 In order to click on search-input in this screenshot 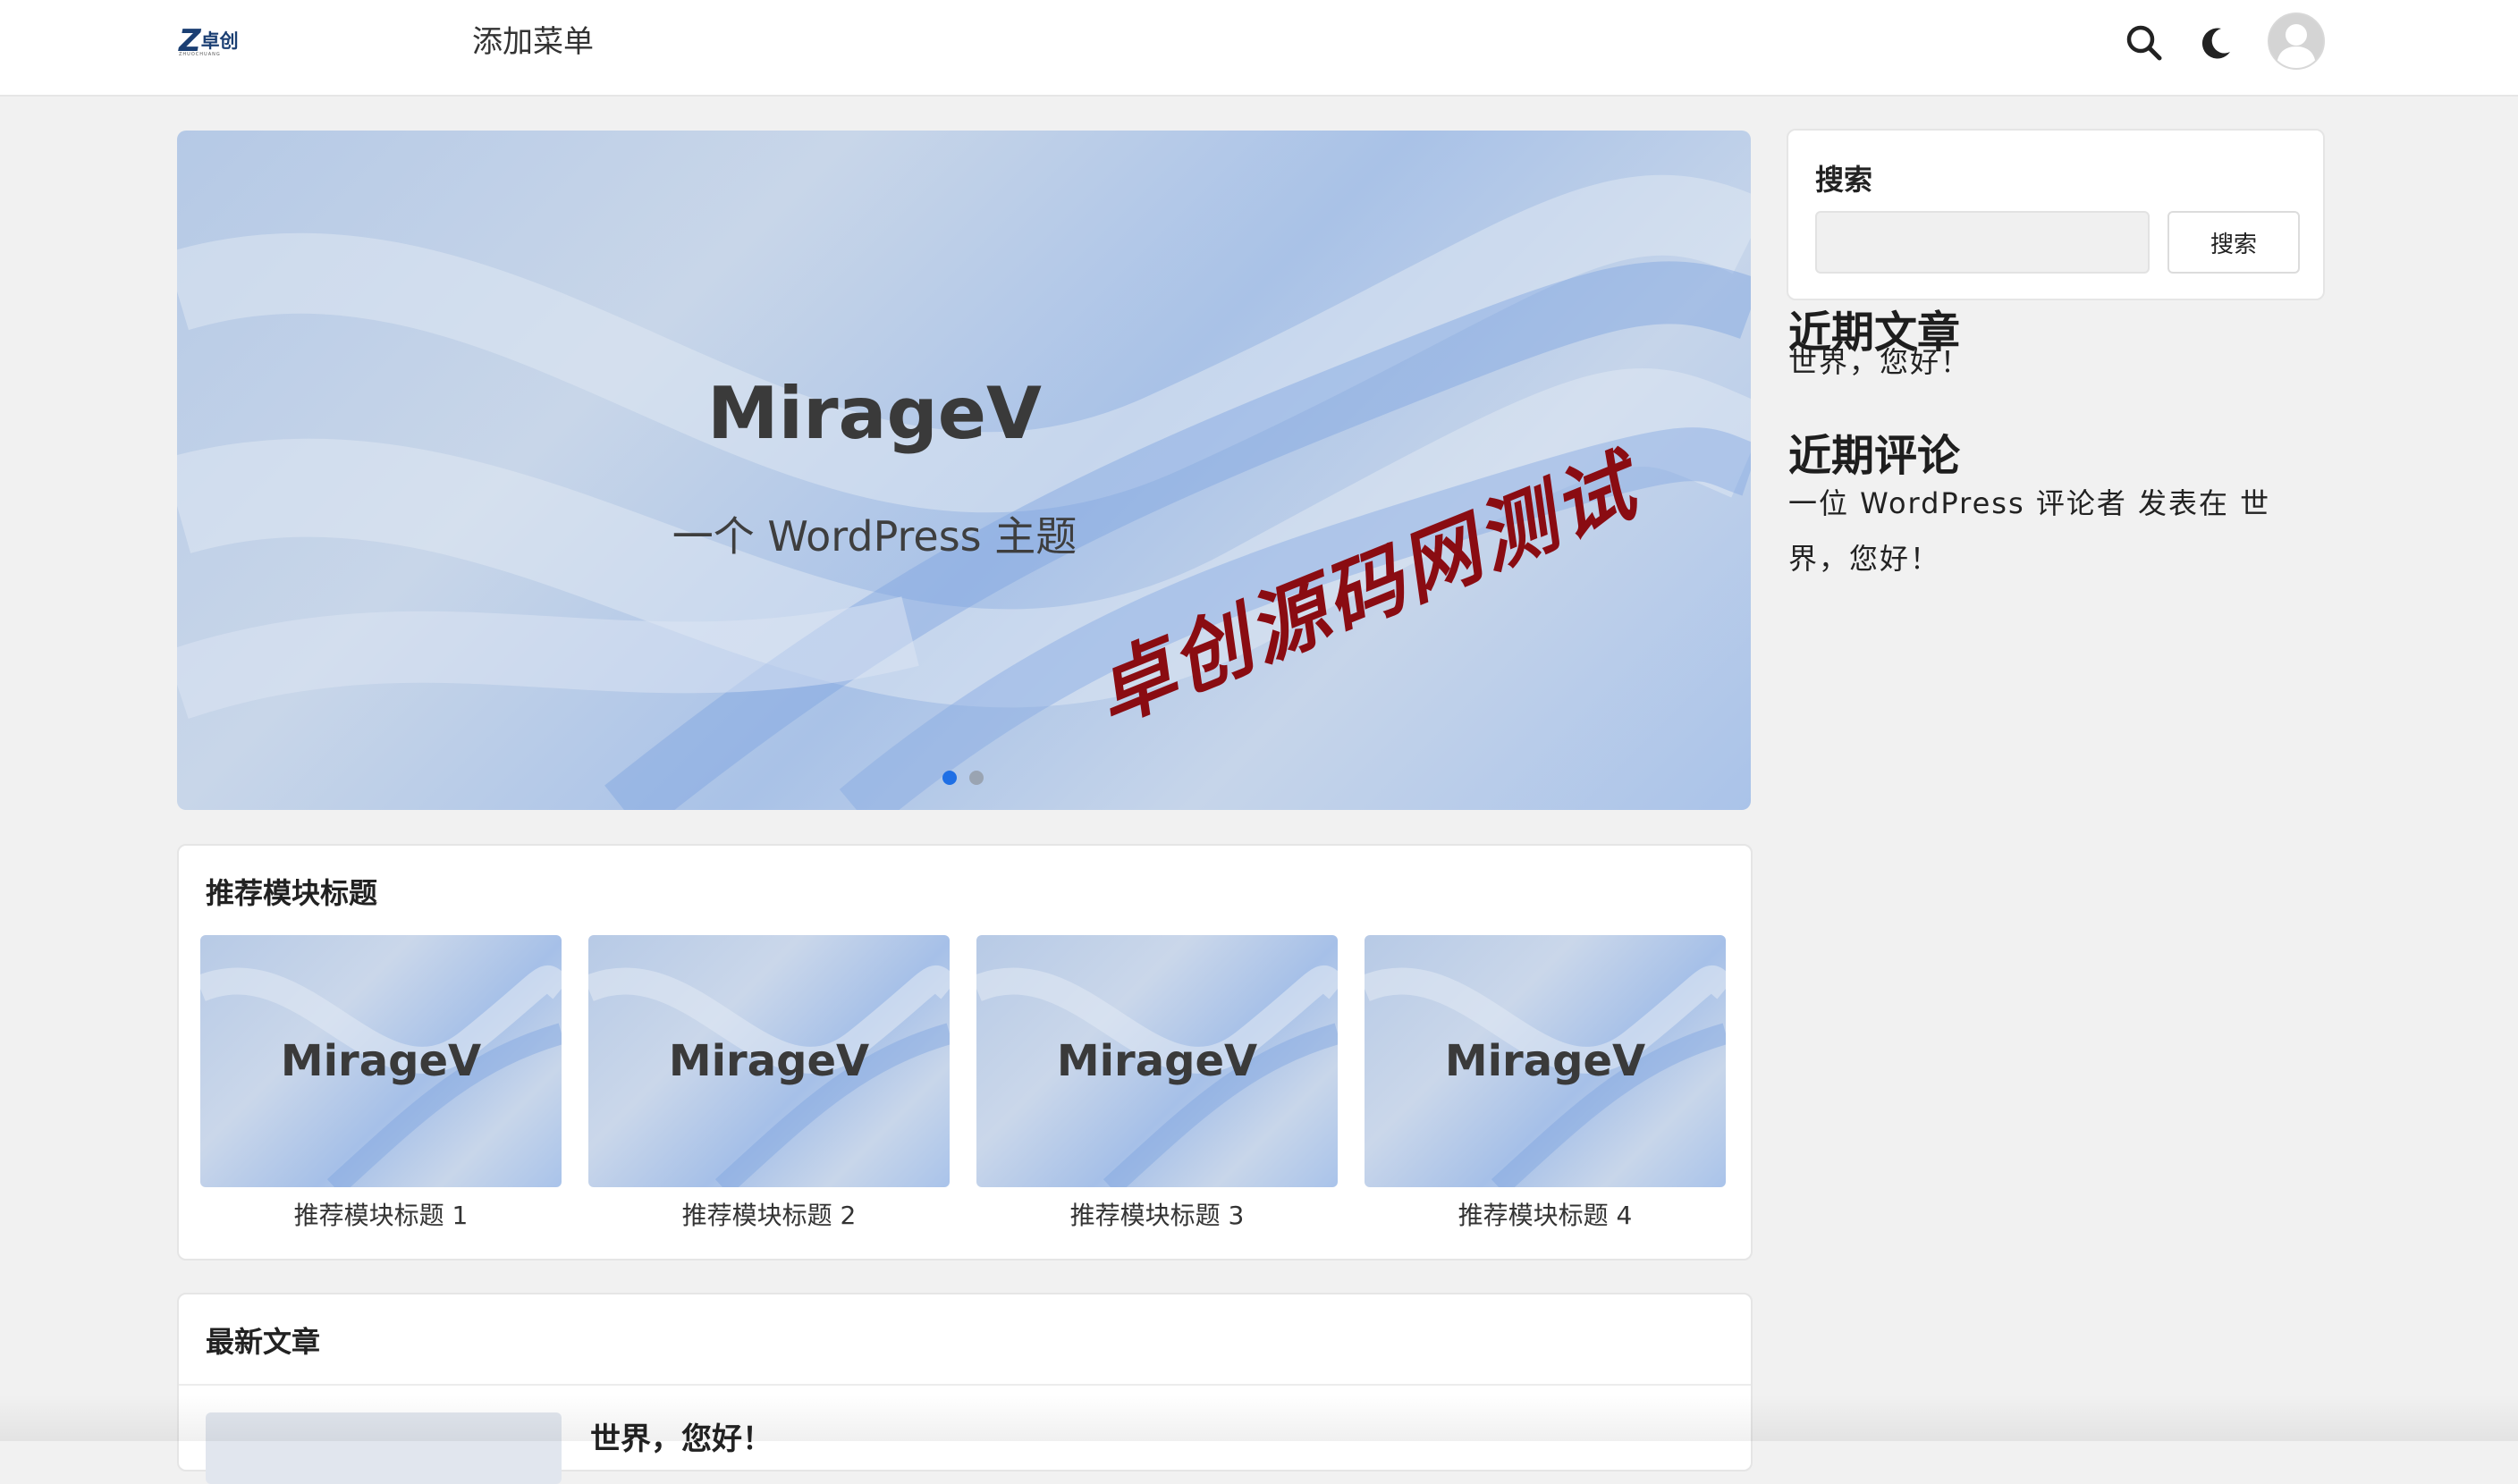, I will do `click(1982, 242)`.